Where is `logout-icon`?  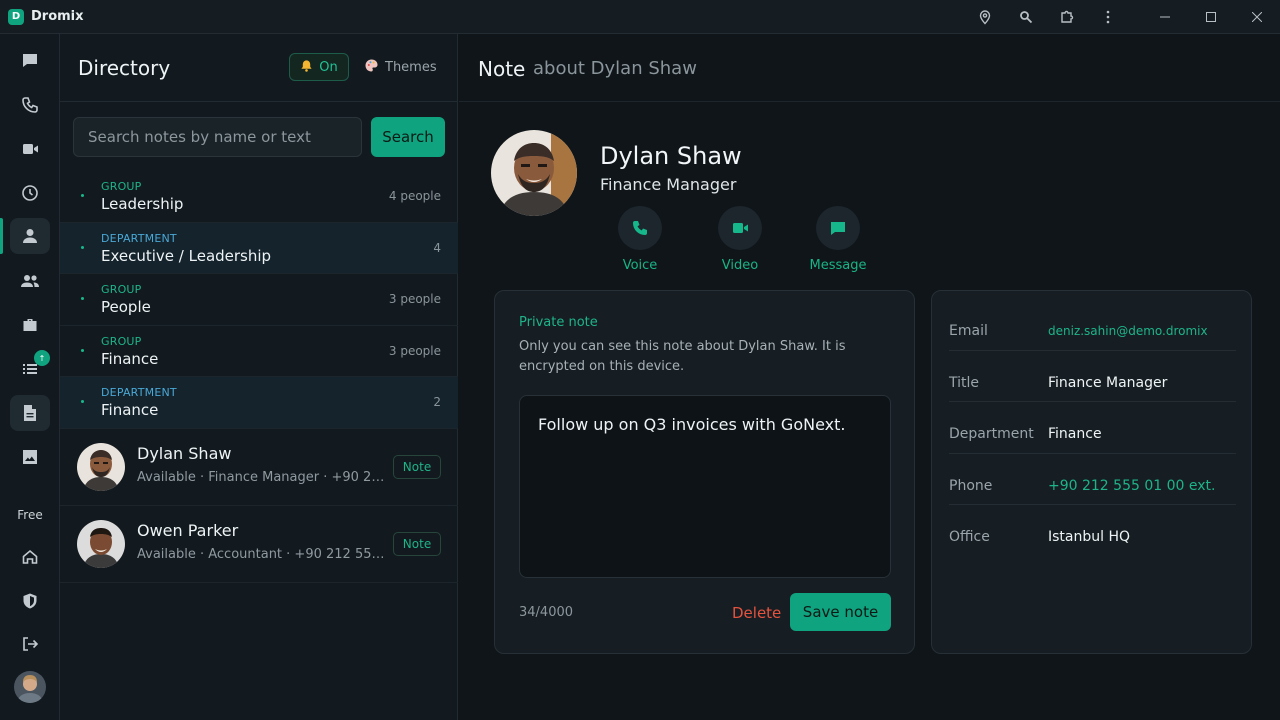 logout-icon is located at coordinates (30, 644).